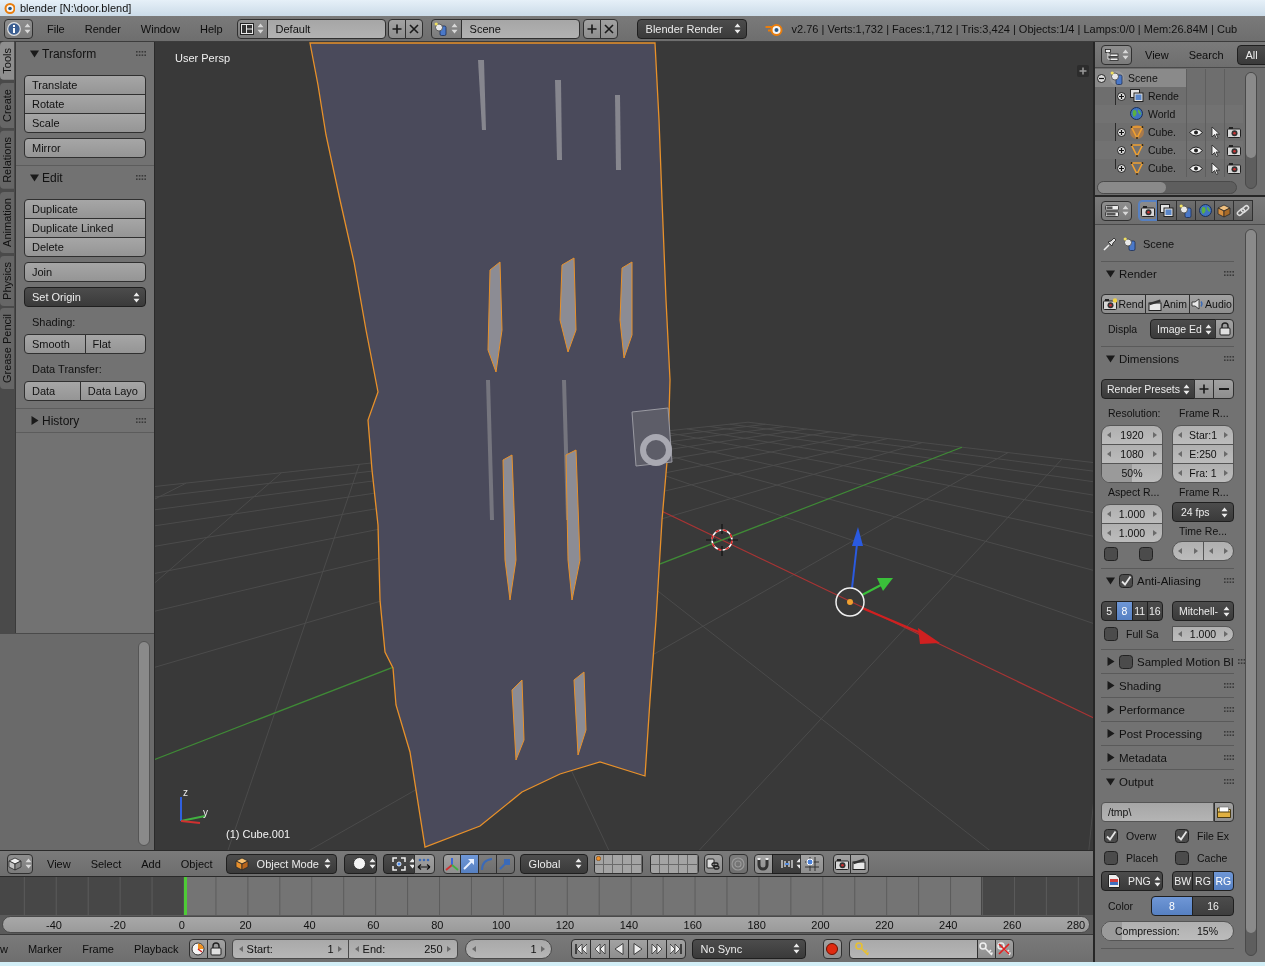  I want to click on tool-button: Data, so click(52, 391).